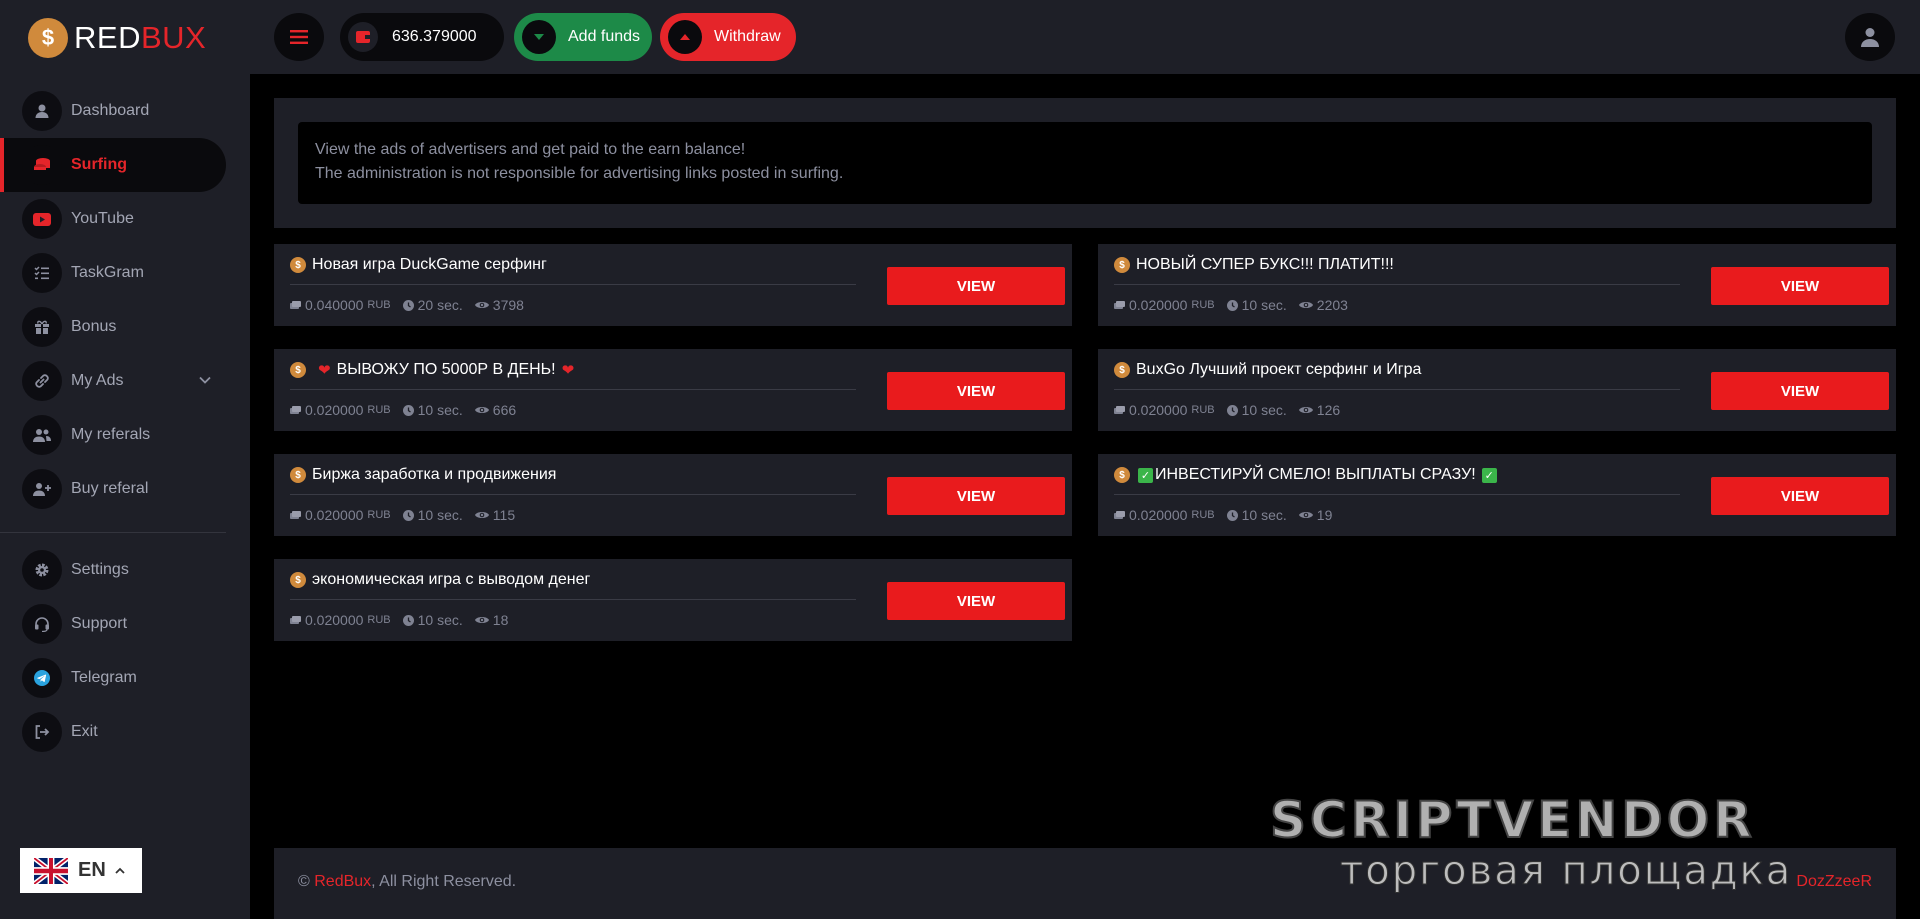 This screenshot has width=1920, height=919. I want to click on ad-views-value: 19, so click(1324, 515).